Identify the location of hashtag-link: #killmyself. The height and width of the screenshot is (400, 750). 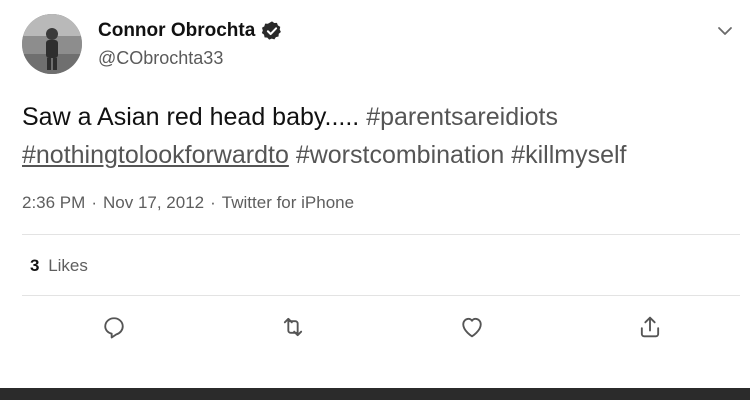
(568, 155).